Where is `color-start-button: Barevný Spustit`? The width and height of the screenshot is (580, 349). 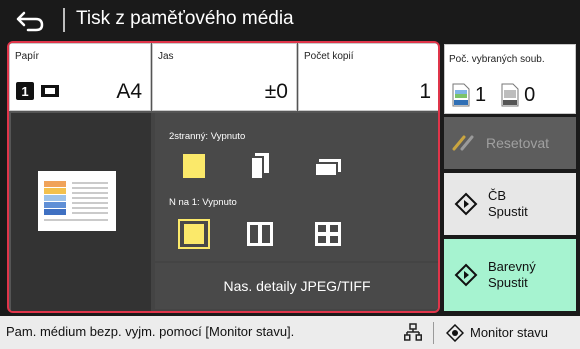 color-start-button: Barevný Spustit is located at coordinates (510, 275).